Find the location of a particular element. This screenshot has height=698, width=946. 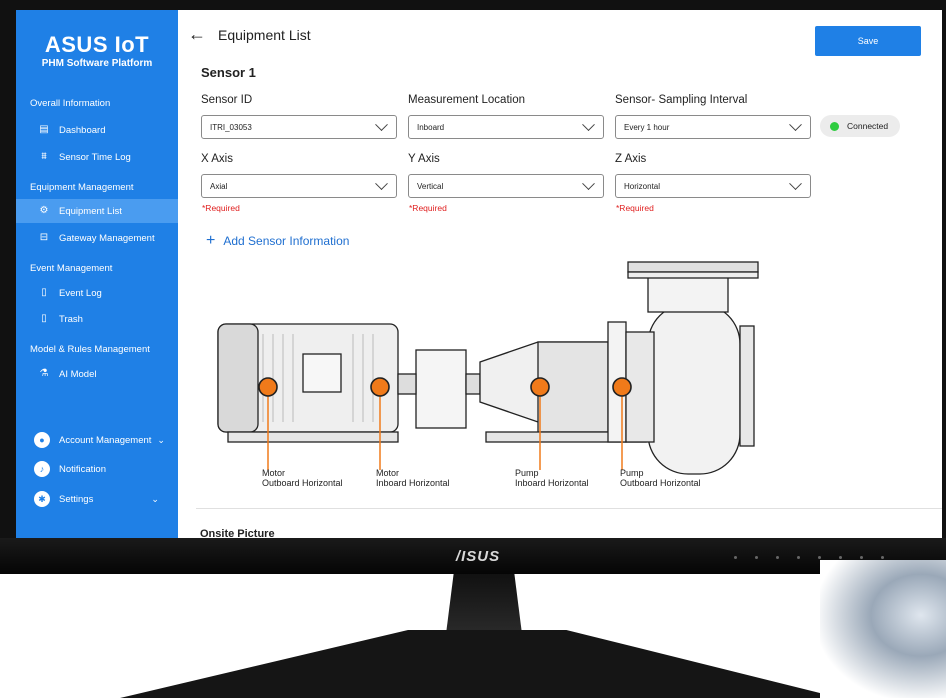

sensor-point-pump-outboard is located at coordinates (622, 387).